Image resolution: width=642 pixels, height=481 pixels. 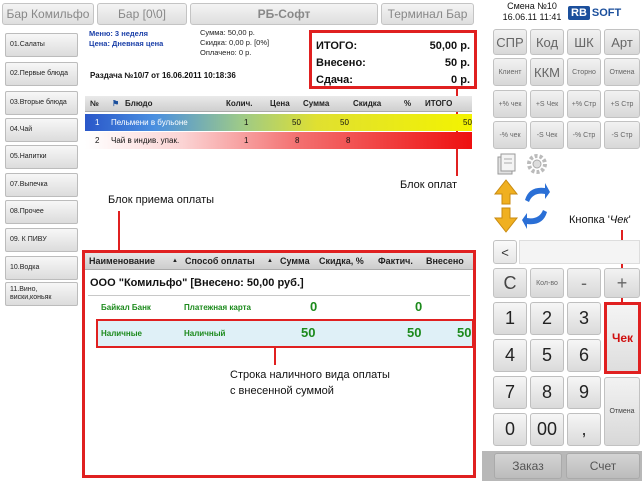 I want to click on s-chek-minus-button: -S Чек, so click(x=547, y=135).